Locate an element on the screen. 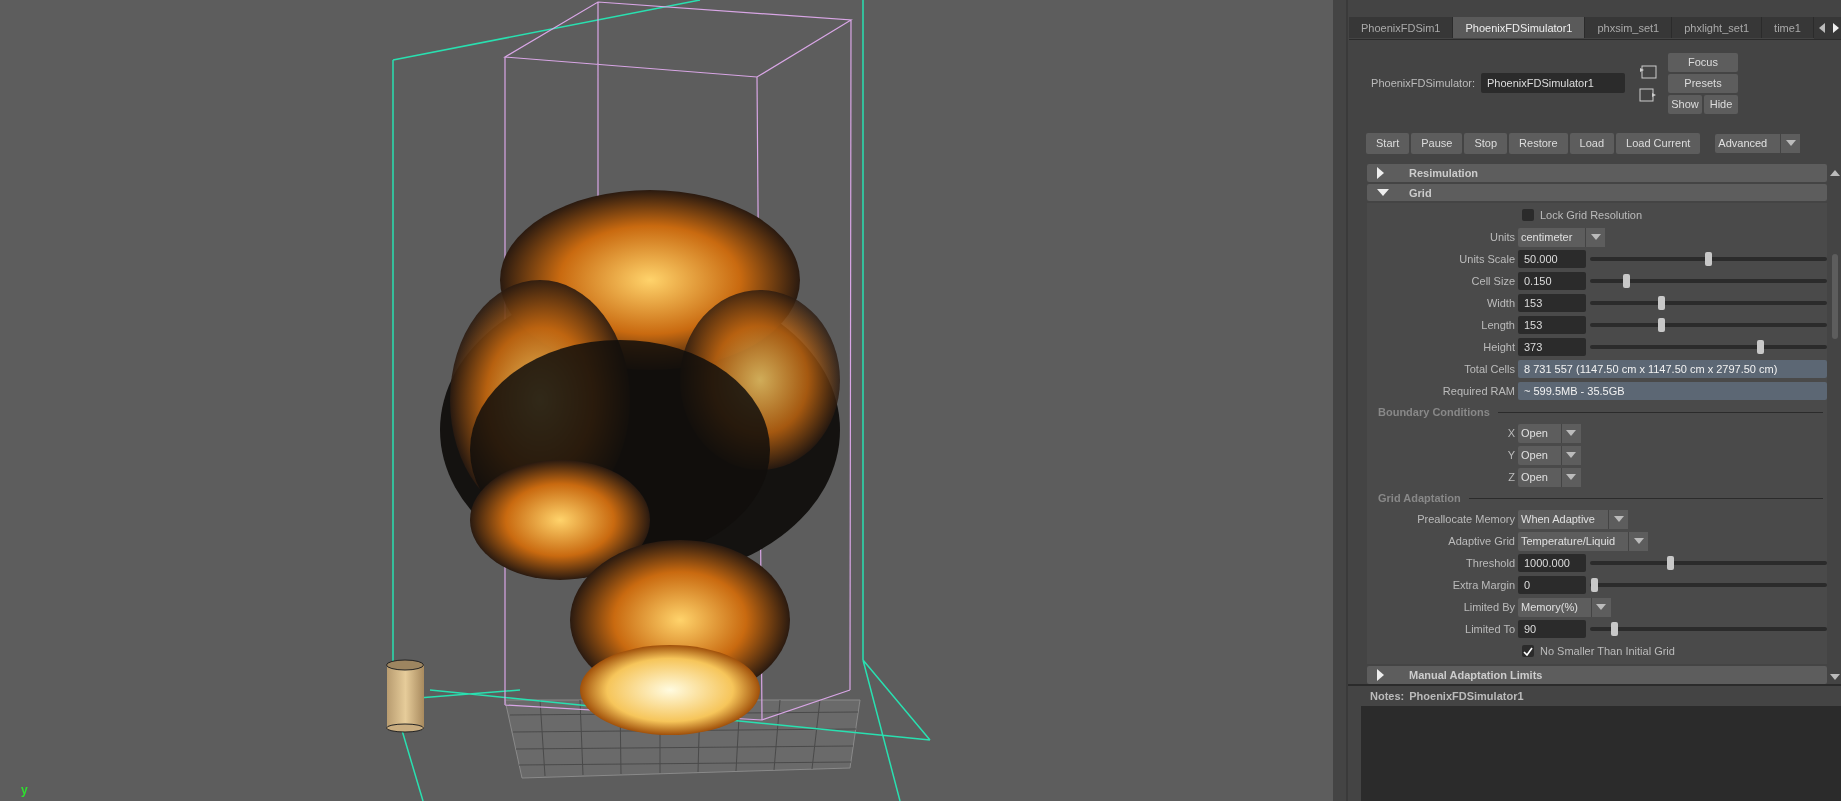  field-label: Width is located at coordinates (1500, 303).